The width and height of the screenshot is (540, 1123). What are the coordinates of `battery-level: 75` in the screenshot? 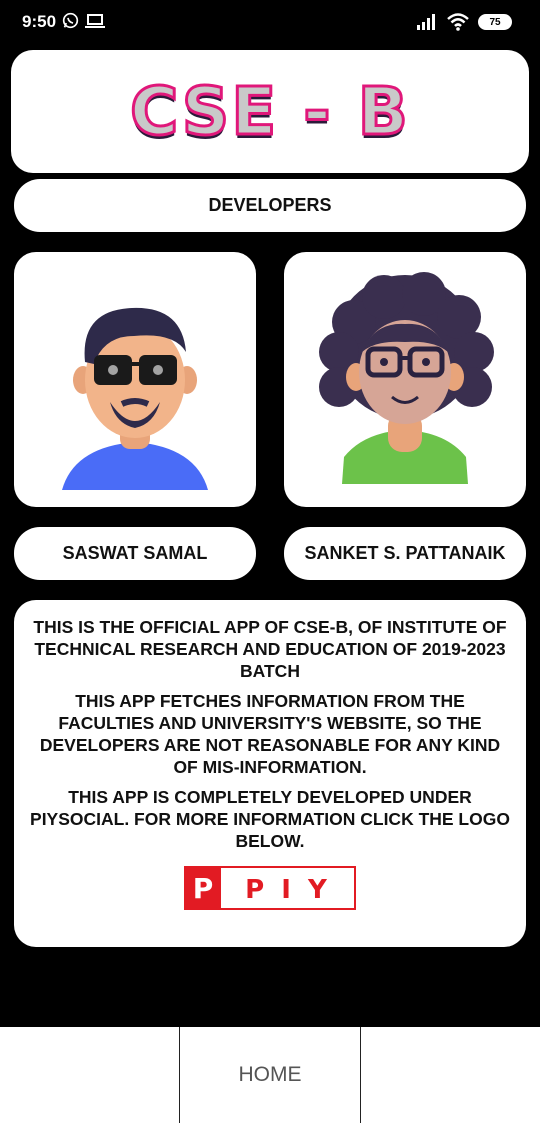 It's located at (495, 22).